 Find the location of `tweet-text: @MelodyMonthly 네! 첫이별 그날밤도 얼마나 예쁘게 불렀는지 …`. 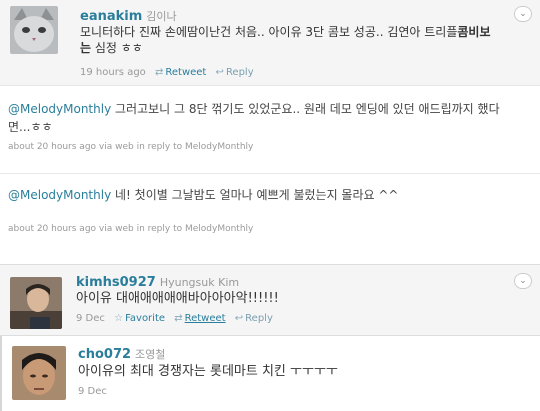

tweet-text: @MelodyMonthly 네! 첫이별 그날밤도 얼마나 예쁘게 불렀는지 … is located at coordinates (263, 195).